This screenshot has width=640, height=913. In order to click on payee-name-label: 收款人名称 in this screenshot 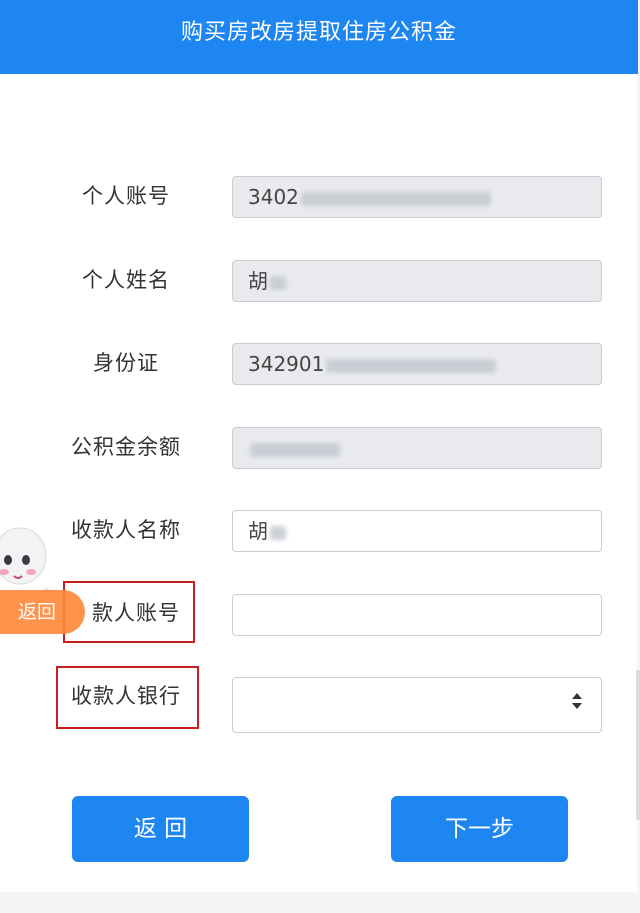, I will do `click(126, 530)`.